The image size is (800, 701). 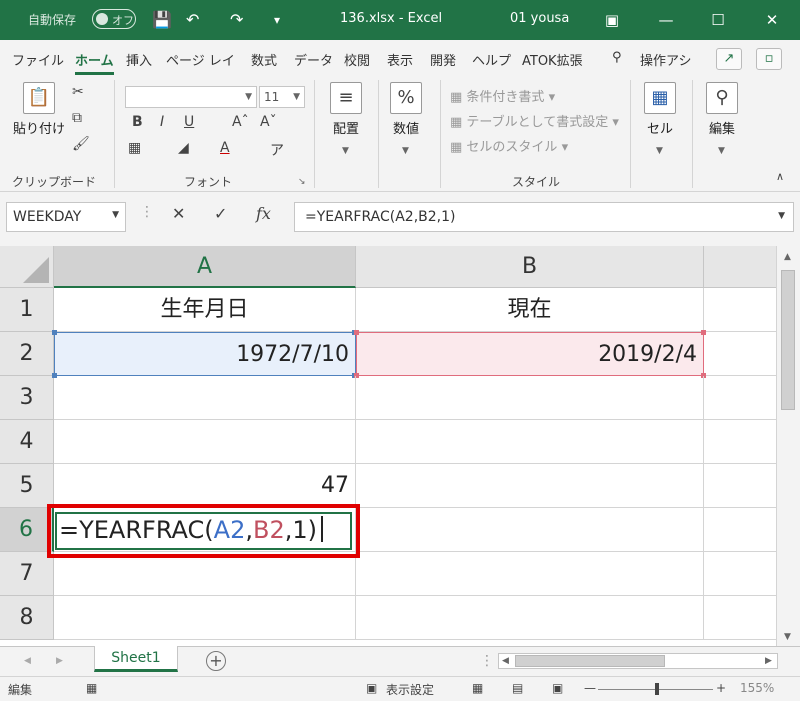 What do you see at coordinates (236, 19) in the screenshot?
I see `redo-icon: ↷` at bounding box center [236, 19].